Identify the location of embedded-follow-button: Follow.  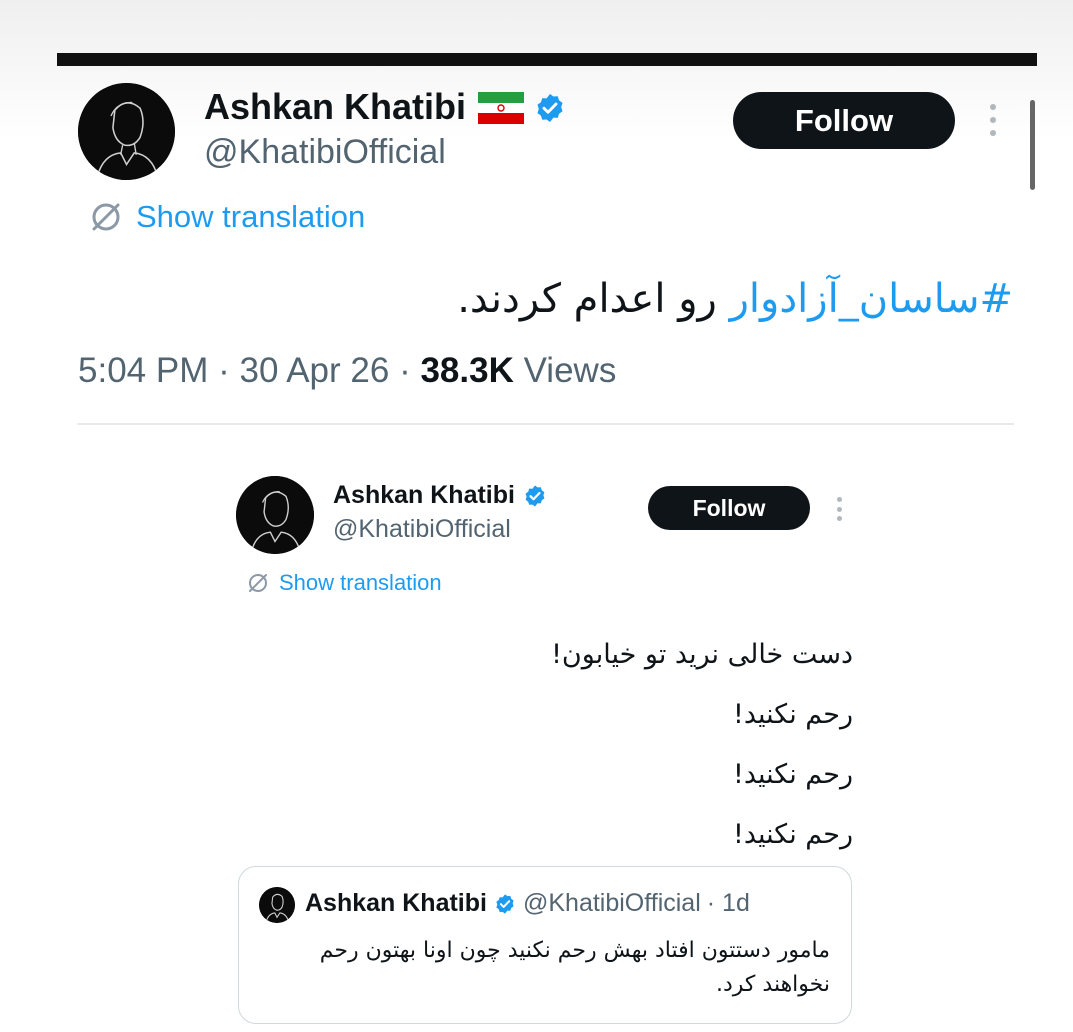
(729, 508).